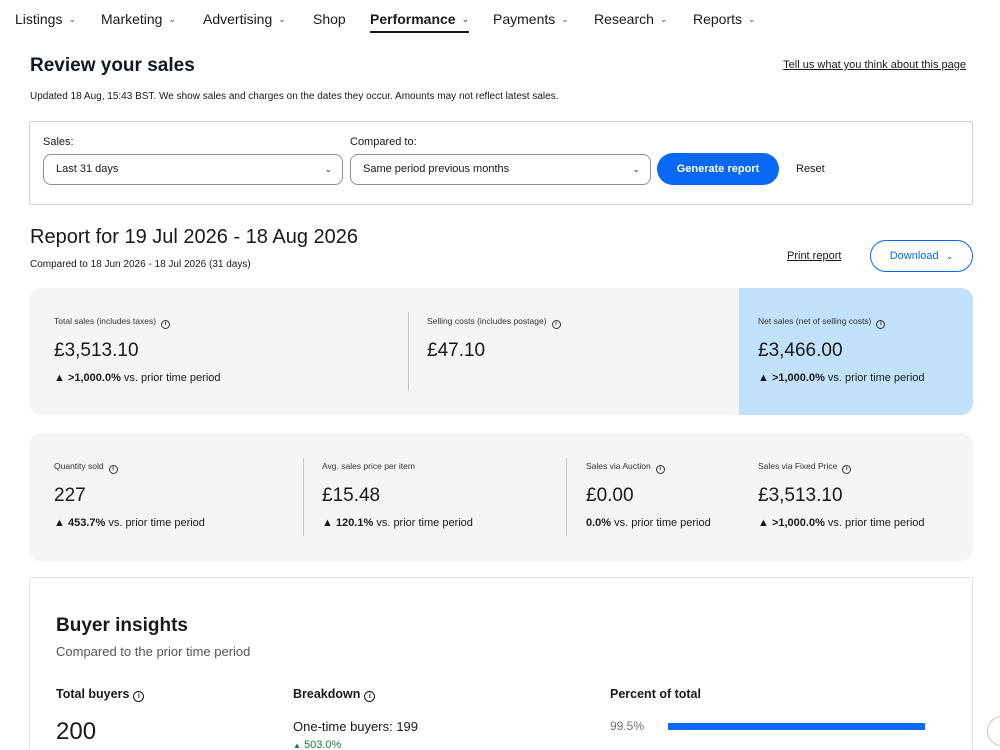  Describe the element at coordinates (627, 726) in the screenshot. I see `percent-value: 99.5%` at that location.